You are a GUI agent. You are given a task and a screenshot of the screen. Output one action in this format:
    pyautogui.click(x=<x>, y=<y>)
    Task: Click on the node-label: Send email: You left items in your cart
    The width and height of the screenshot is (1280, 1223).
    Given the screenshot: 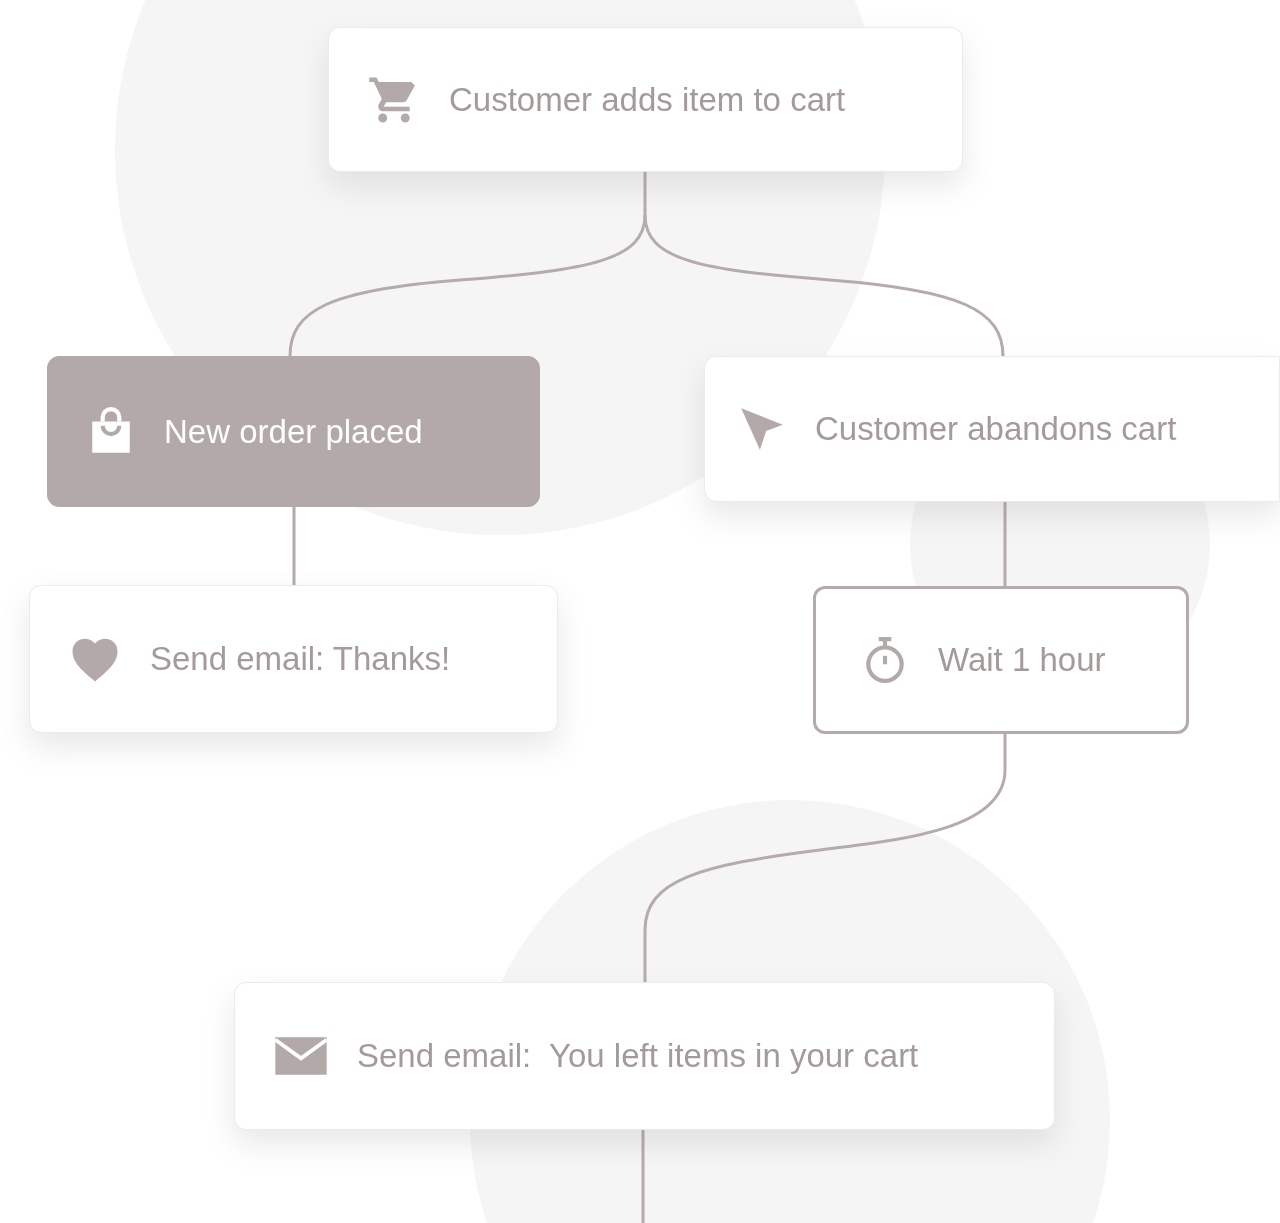 What is the action you would take?
    pyautogui.click(x=638, y=1056)
    